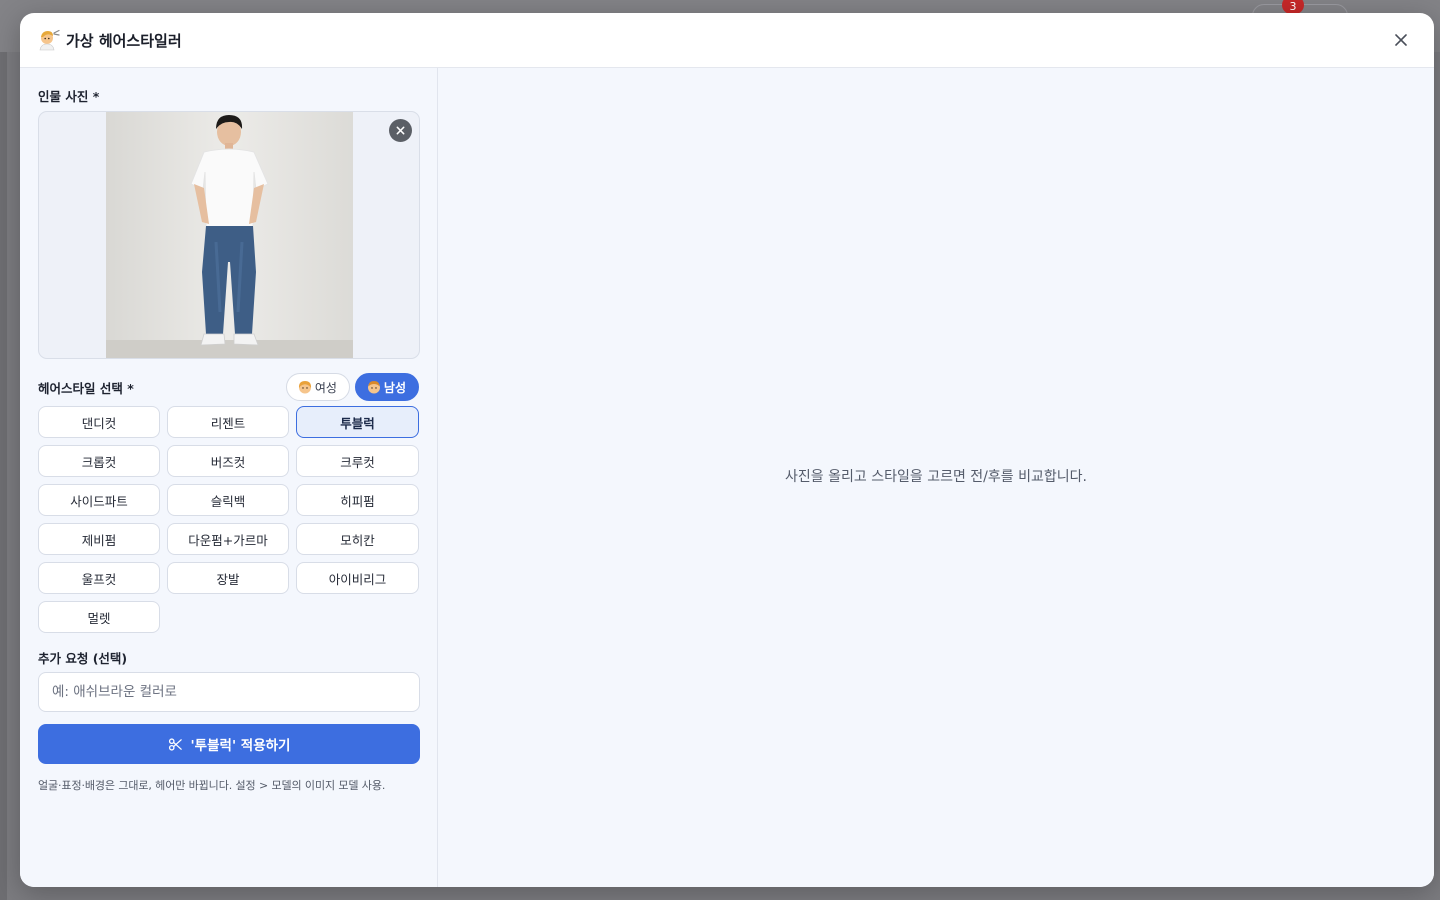  I want to click on apply-hairstyle-button: '투블럭' 적용하기, so click(229, 744).